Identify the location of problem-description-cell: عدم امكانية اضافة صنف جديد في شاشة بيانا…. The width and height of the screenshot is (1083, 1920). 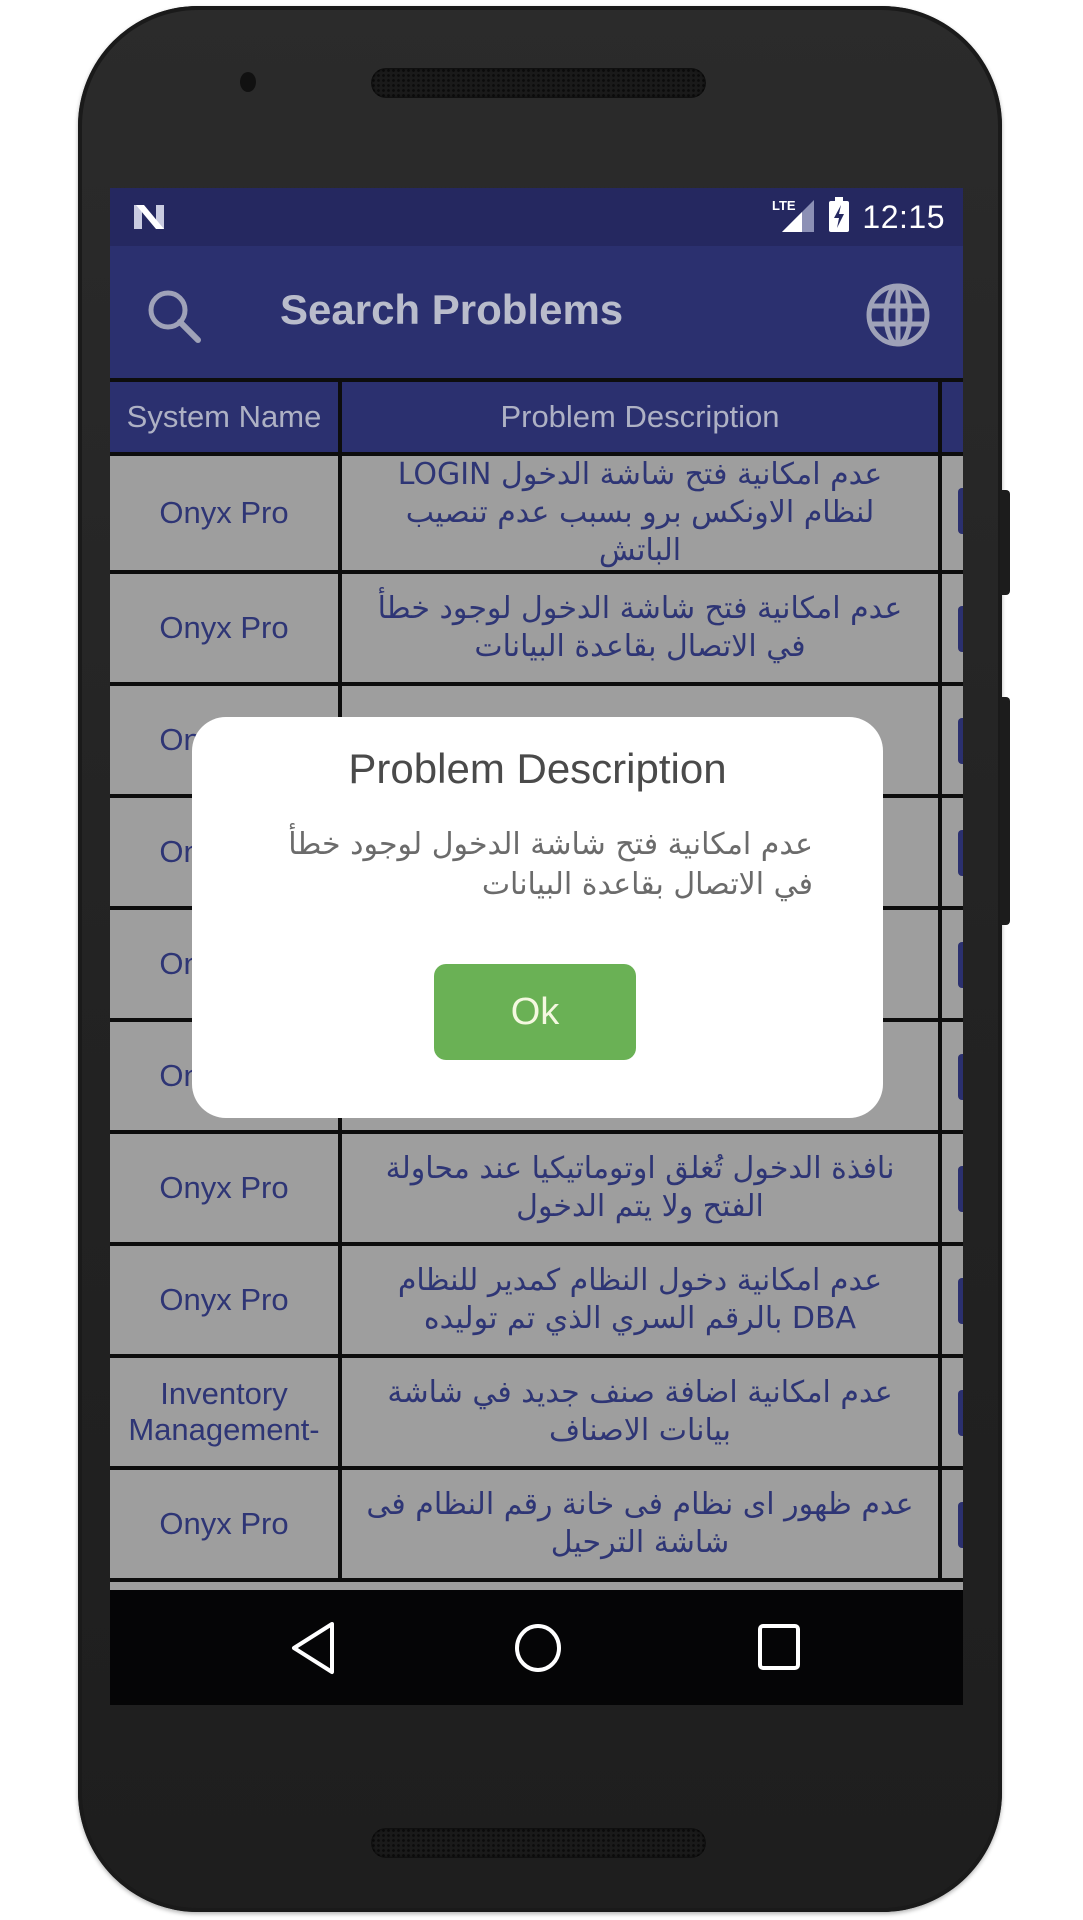
(640, 1412).